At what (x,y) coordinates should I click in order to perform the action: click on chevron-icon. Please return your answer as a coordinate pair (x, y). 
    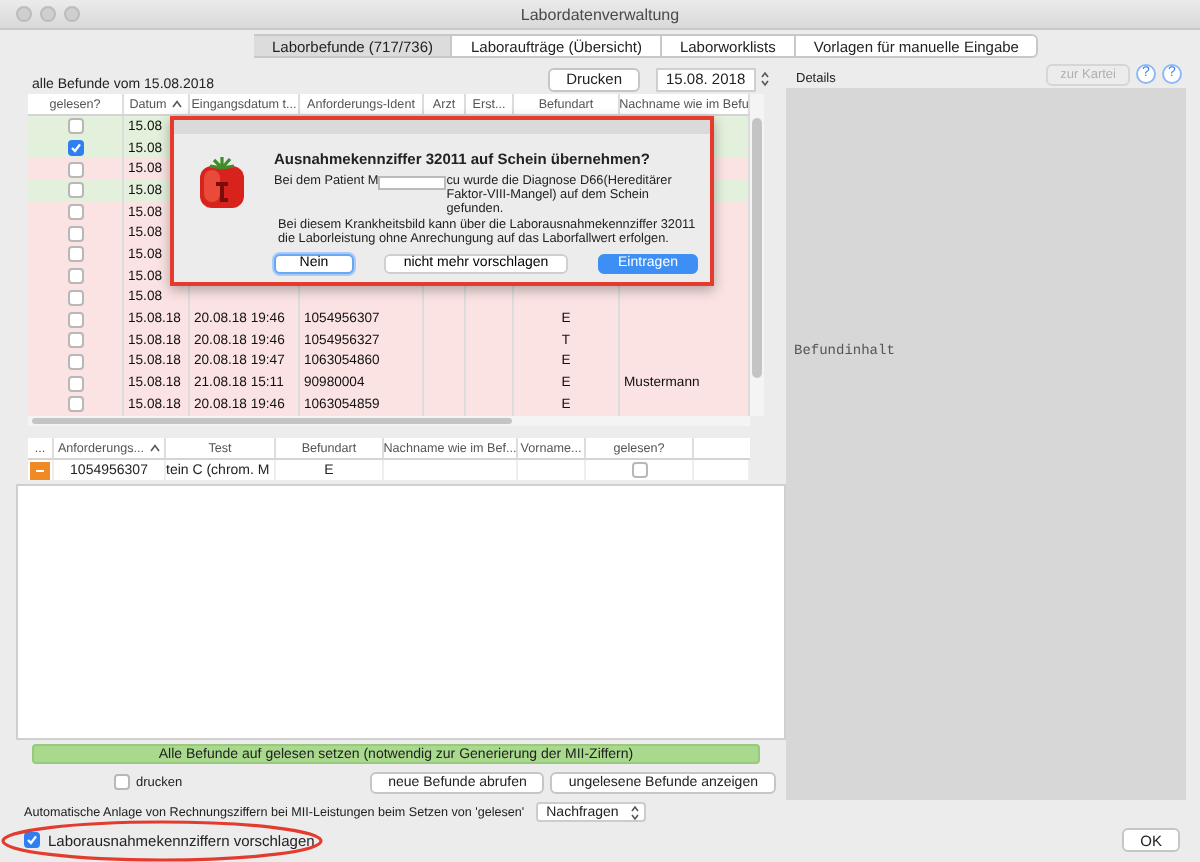
    Looking at the image, I should click on (635, 812).